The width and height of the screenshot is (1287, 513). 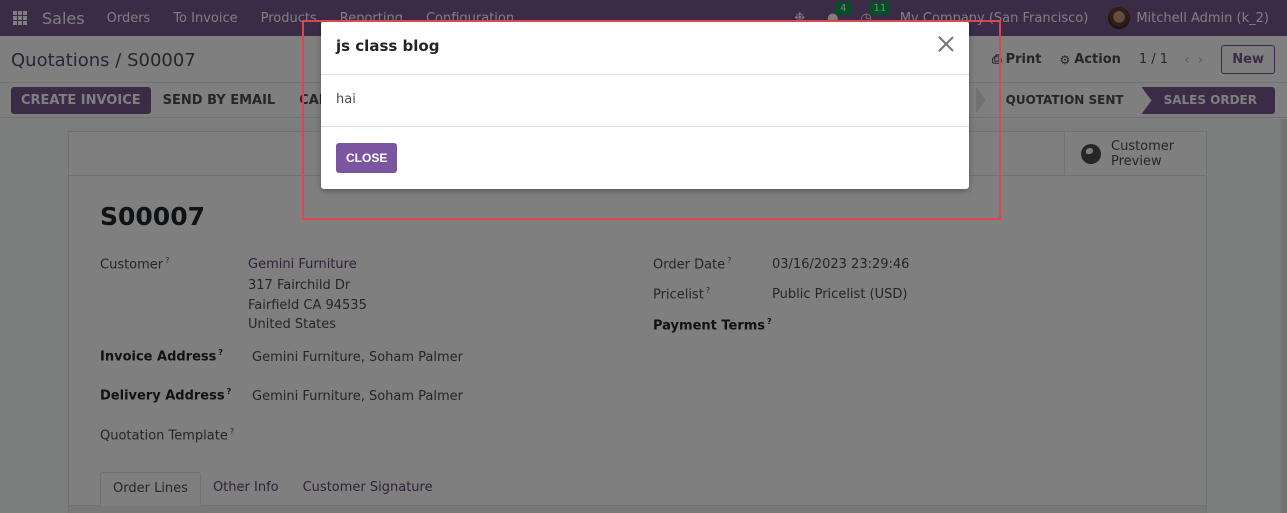 I want to click on dialog-message: hai, so click(x=346, y=99).